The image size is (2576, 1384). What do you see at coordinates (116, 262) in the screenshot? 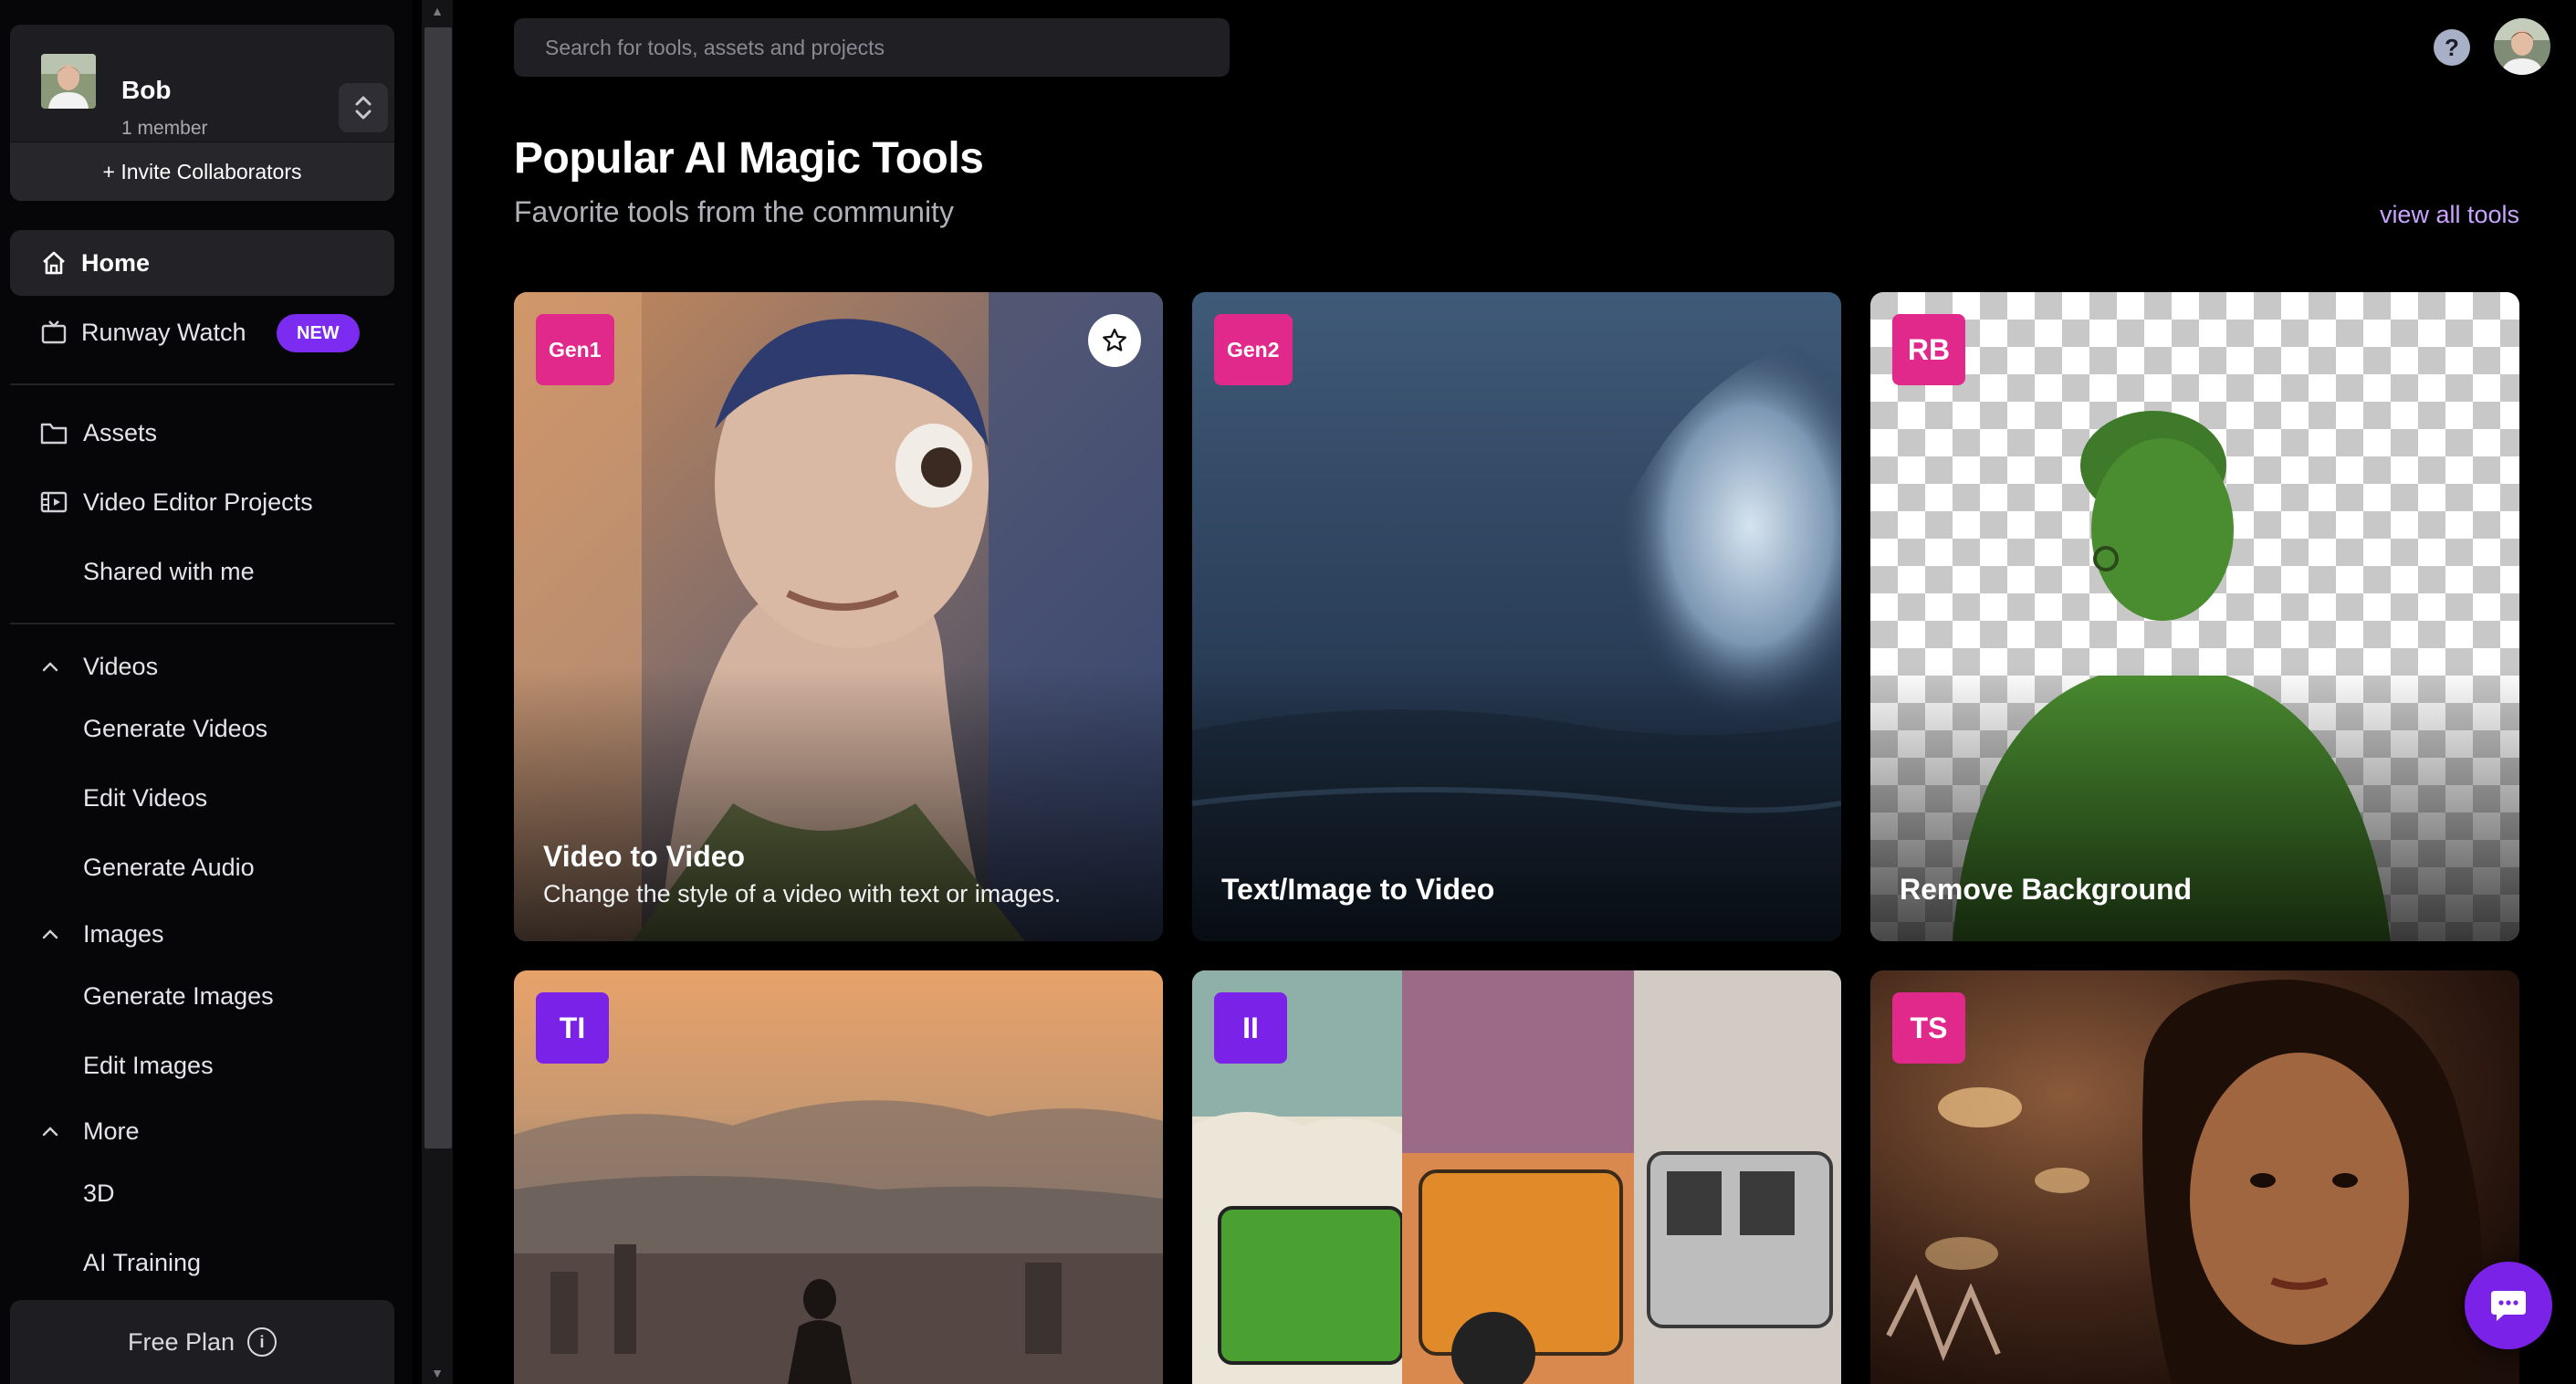
I see `sidebar-item-label: Home` at bounding box center [116, 262].